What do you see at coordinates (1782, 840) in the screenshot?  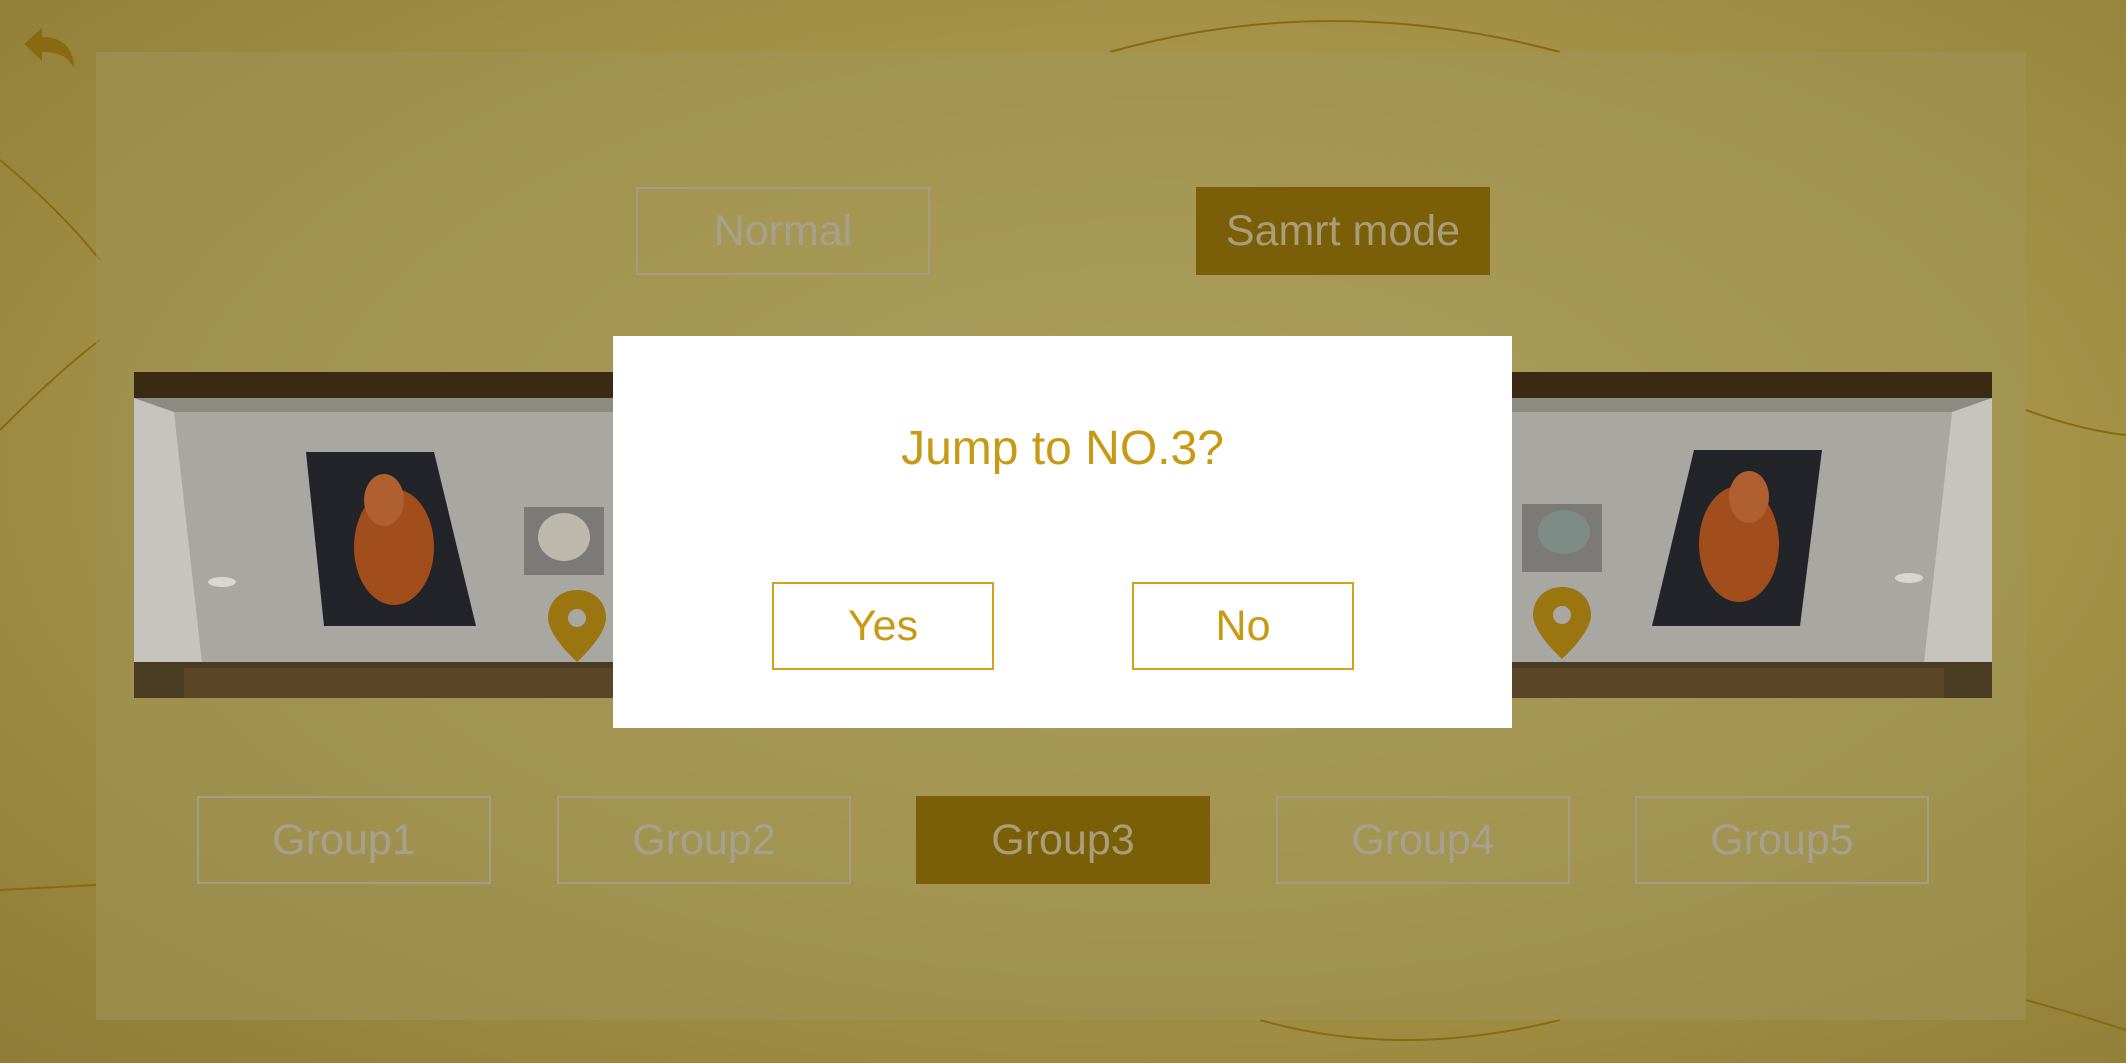 I see `group-5-button: Group5` at bounding box center [1782, 840].